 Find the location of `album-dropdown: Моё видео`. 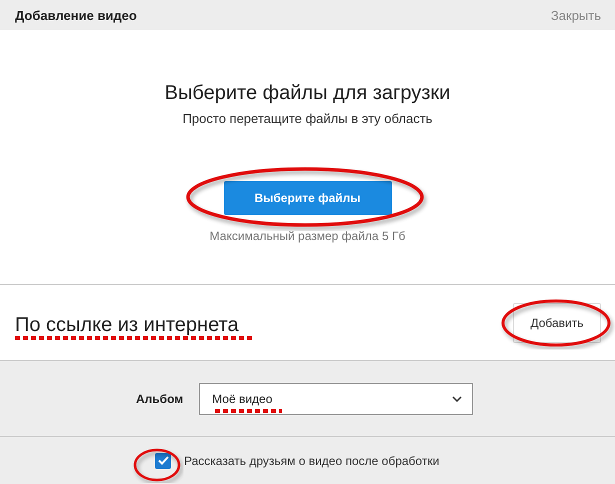

album-dropdown: Моё видео is located at coordinates (336, 398).